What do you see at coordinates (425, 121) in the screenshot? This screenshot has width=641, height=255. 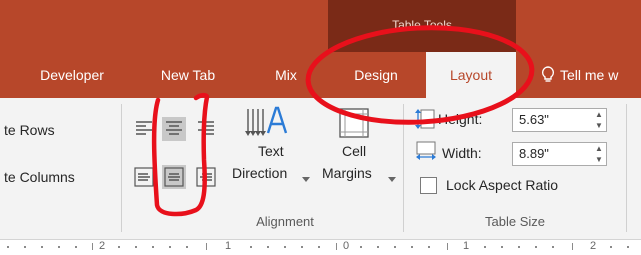 I see `row-height-icon` at bounding box center [425, 121].